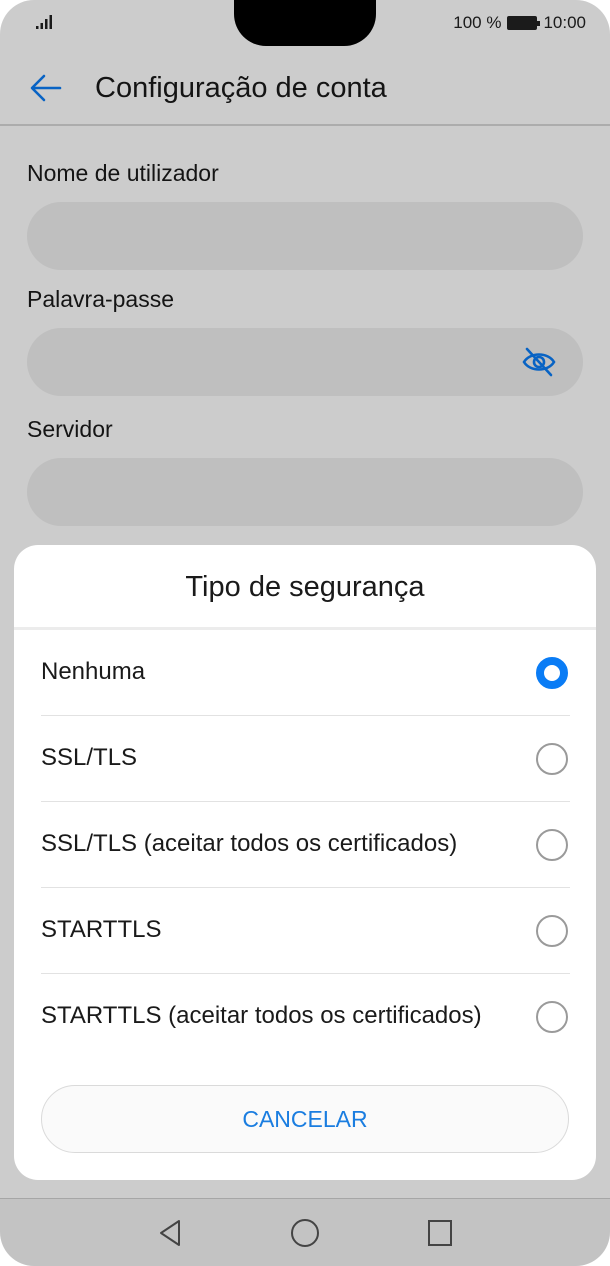  I want to click on cancel-button: CANCELAR, so click(305, 1119).